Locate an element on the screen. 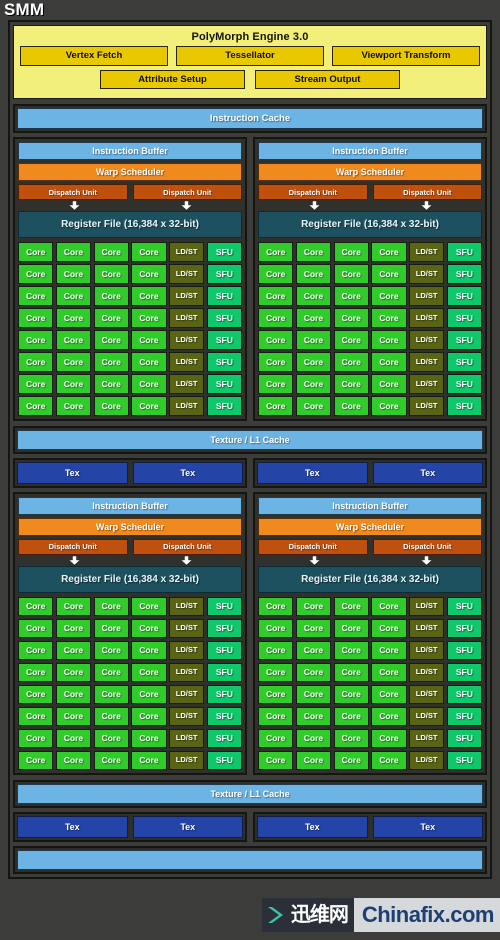 The height and width of the screenshot is (940, 500). polymorph-tessellator: Tessellator is located at coordinates (250, 56).